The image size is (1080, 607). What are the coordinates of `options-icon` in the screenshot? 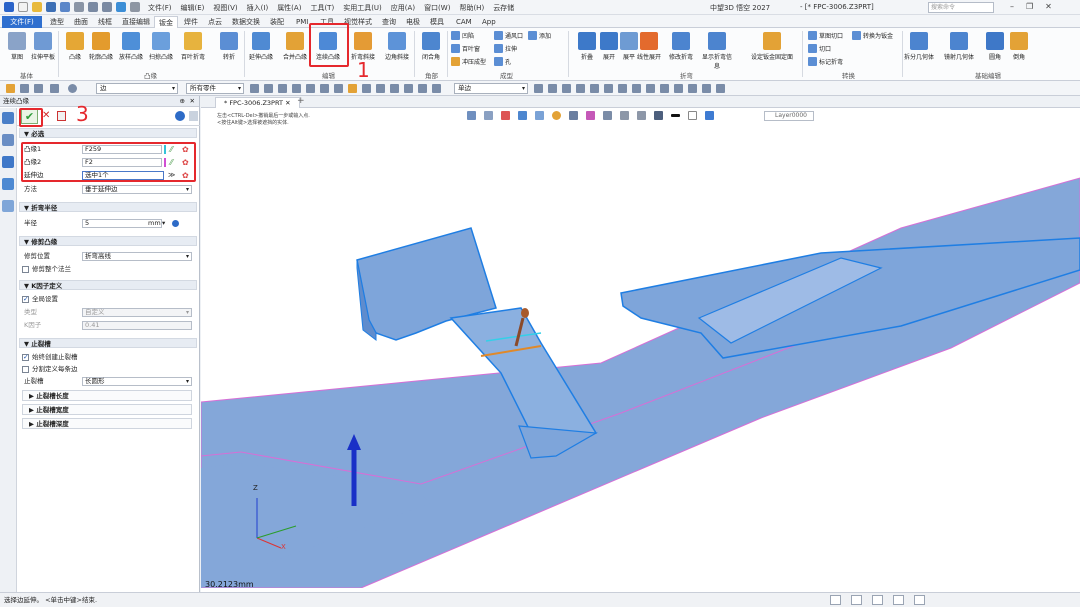 It's located at (193, 116).